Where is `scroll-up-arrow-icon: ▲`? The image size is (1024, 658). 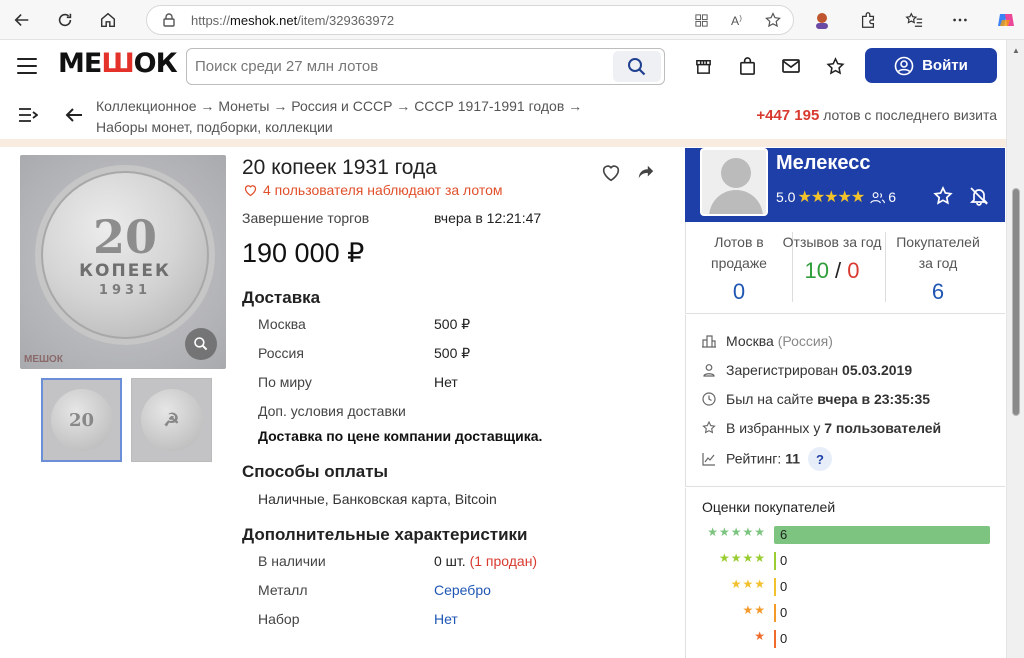 scroll-up-arrow-icon: ▲ is located at coordinates (1016, 50).